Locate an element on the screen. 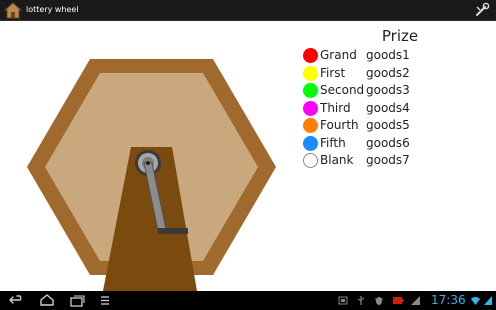 This screenshot has height=310, width=496. recent-apps-icon is located at coordinates (77, 300).